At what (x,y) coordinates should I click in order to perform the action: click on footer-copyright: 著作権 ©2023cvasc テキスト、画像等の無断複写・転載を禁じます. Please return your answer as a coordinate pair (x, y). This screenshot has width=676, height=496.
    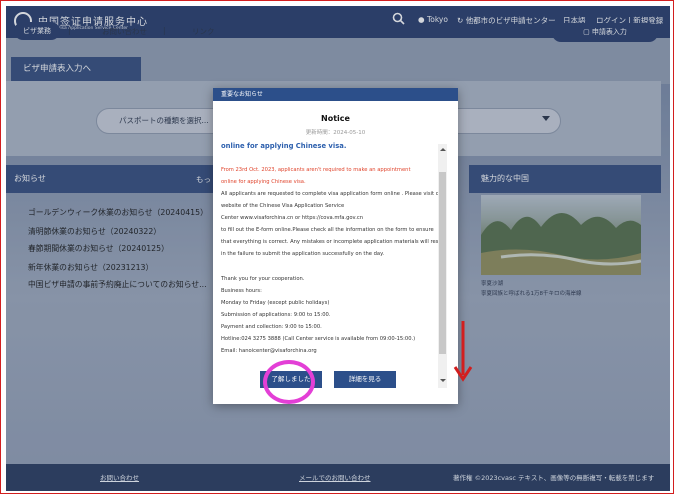
    Looking at the image, I should click on (554, 478).